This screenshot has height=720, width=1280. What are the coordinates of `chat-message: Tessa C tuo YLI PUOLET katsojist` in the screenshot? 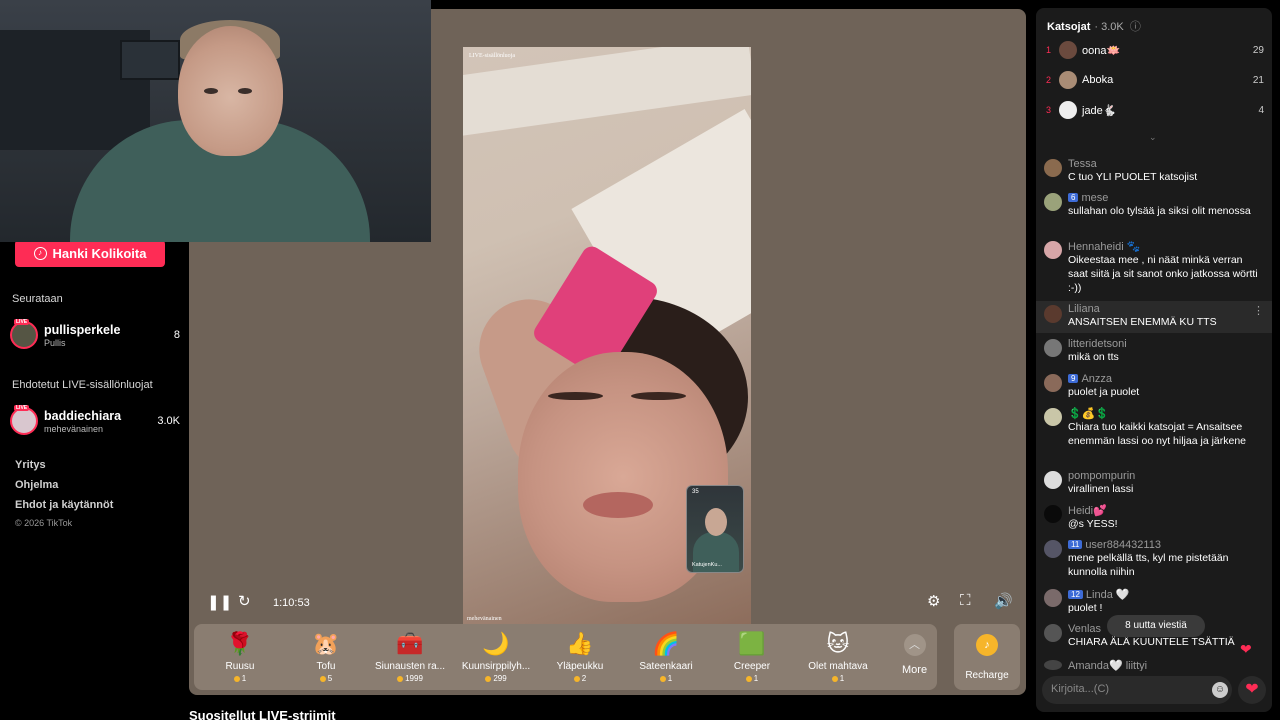 It's located at (1154, 171).